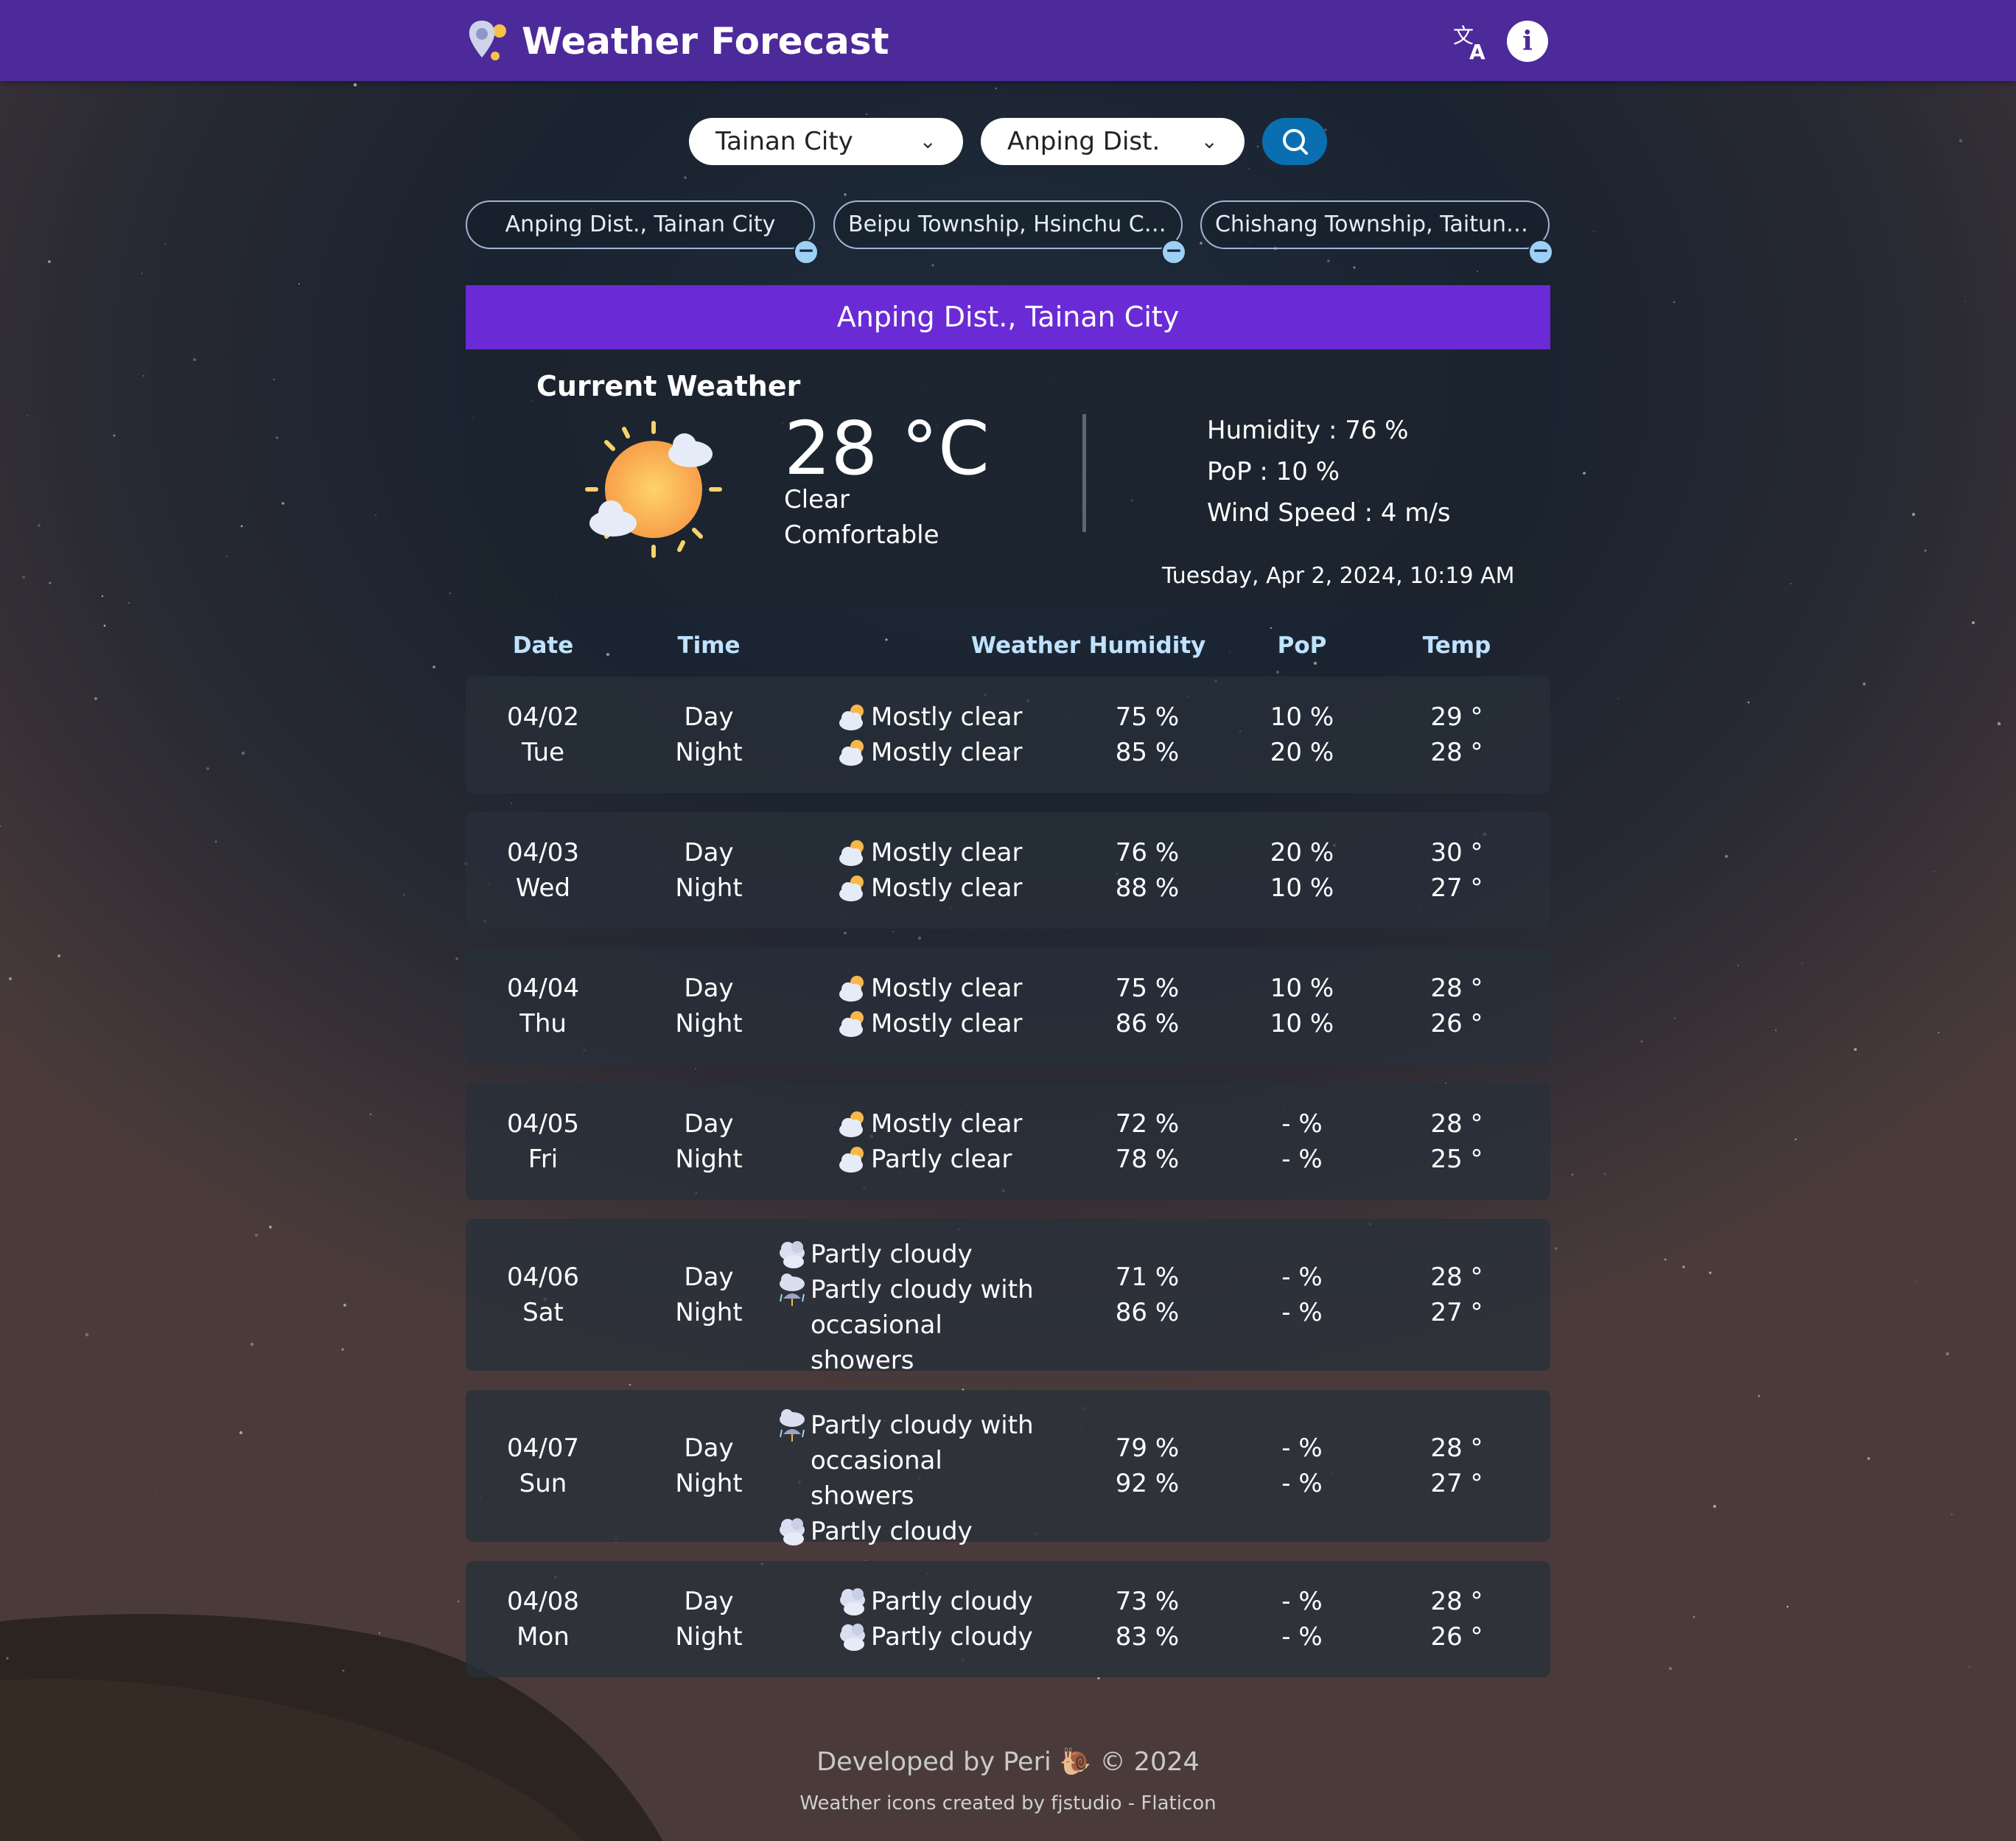 This screenshot has width=2016, height=1841. What do you see at coordinates (1456, 645) in the screenshot?
I see `col-header-temp: Temp` at bounding box center [1456, 645].